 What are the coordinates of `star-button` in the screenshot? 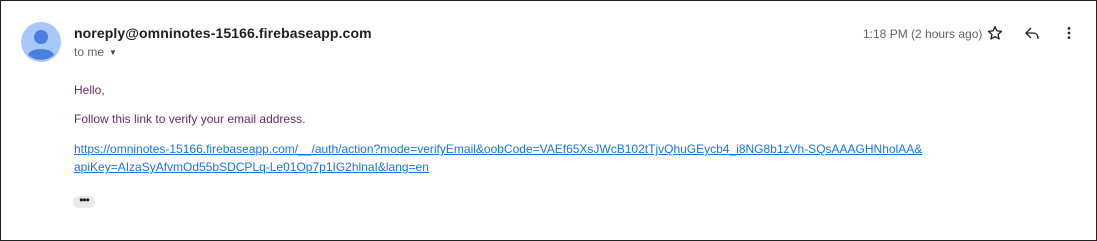 It's located at (995, 33).